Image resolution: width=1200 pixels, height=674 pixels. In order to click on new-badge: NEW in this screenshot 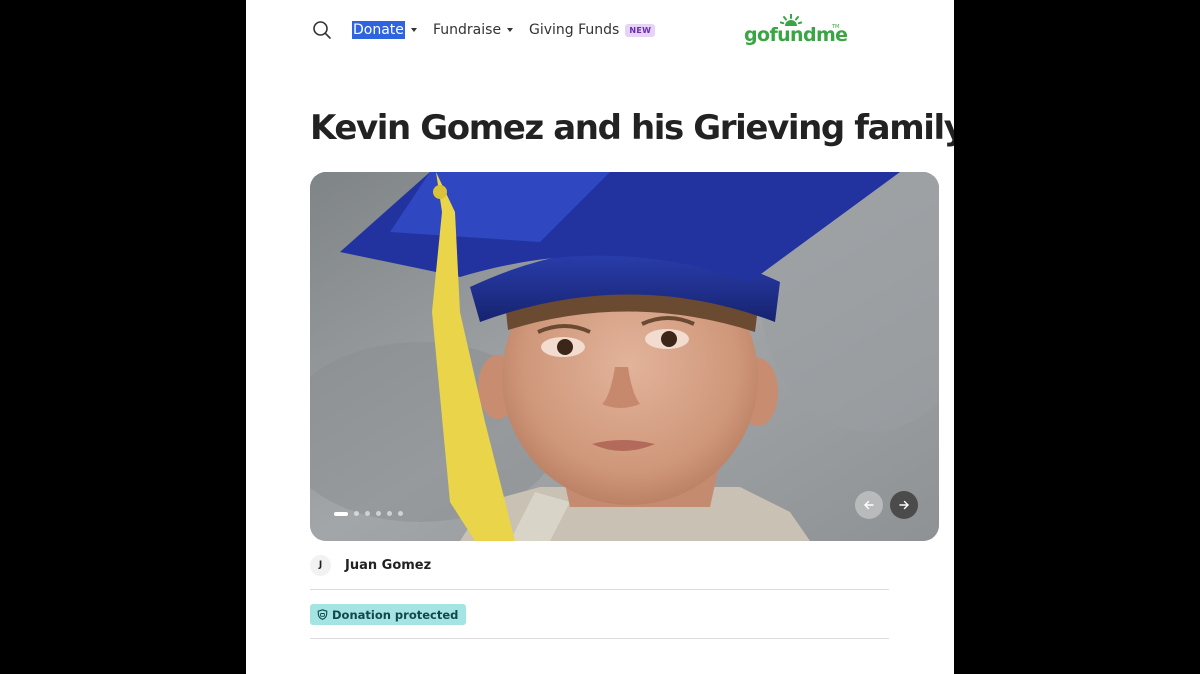, I will do `click(640, 30)`.